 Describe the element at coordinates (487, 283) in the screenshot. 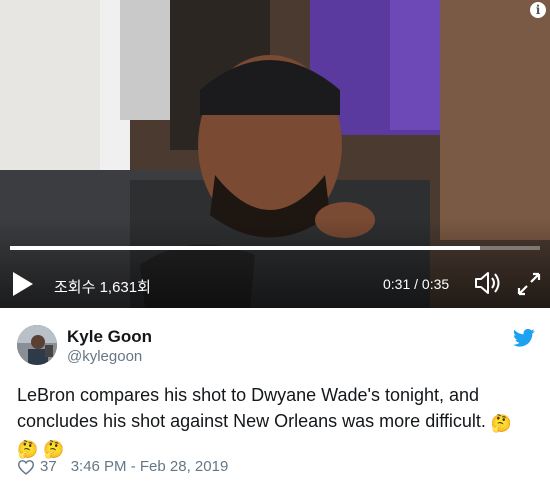

I see `volume-icon` at that location.